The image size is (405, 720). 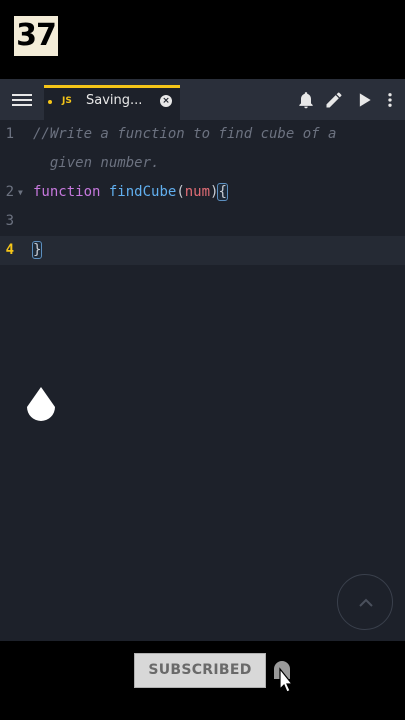 I want to click on line-number: 4, so click(x=9, y=250).